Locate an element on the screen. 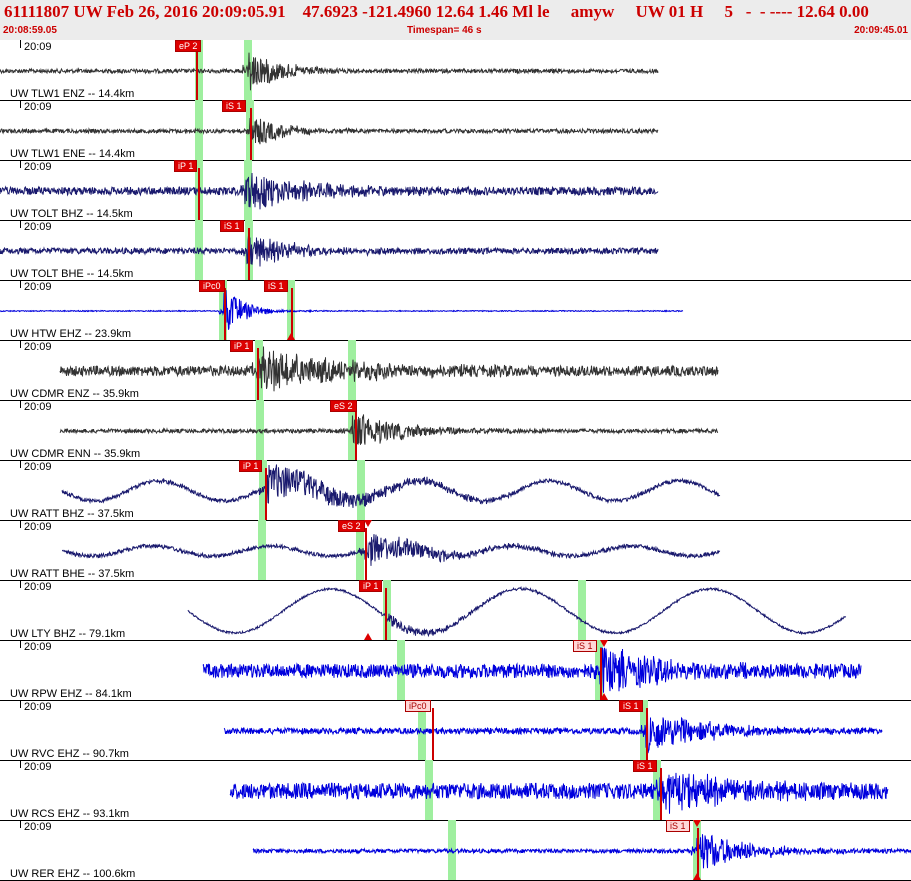  trace-panel: iP 1 20:09 UW RATT BHZ -- 37.5km is located at coordinates (455, 490).